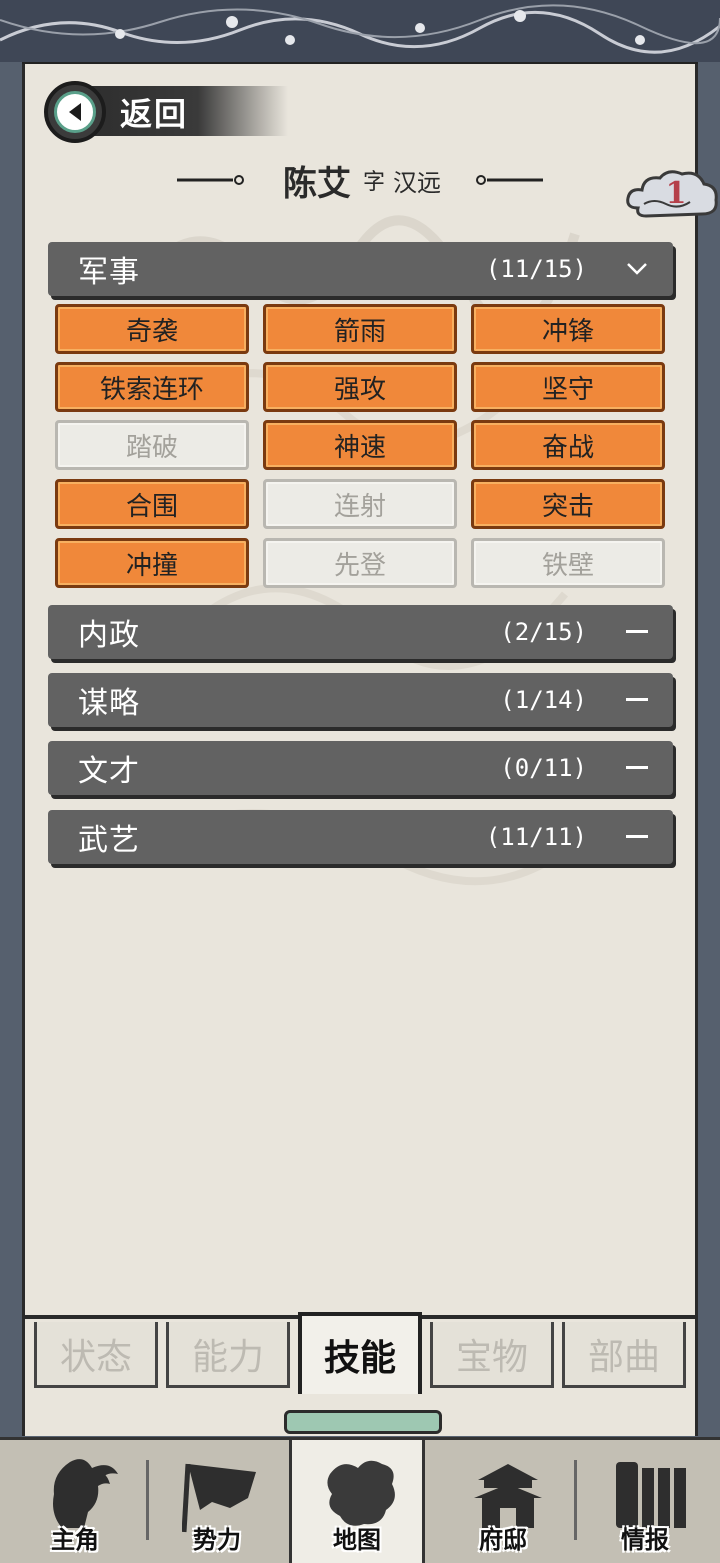 This screenshot has height=1563, width=720. Describe the element at coordinates (359, 565) in the screenshot. I see `skill-label: 先登` at that location.